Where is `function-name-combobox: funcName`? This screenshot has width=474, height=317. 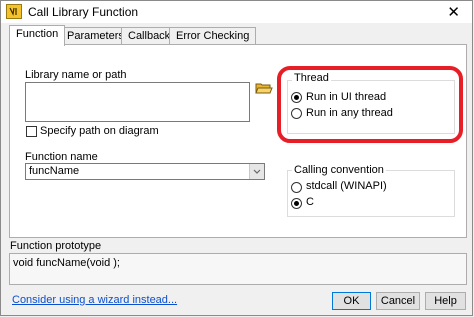
function-name-combobox: funcName is located at coordinates (145, 171).